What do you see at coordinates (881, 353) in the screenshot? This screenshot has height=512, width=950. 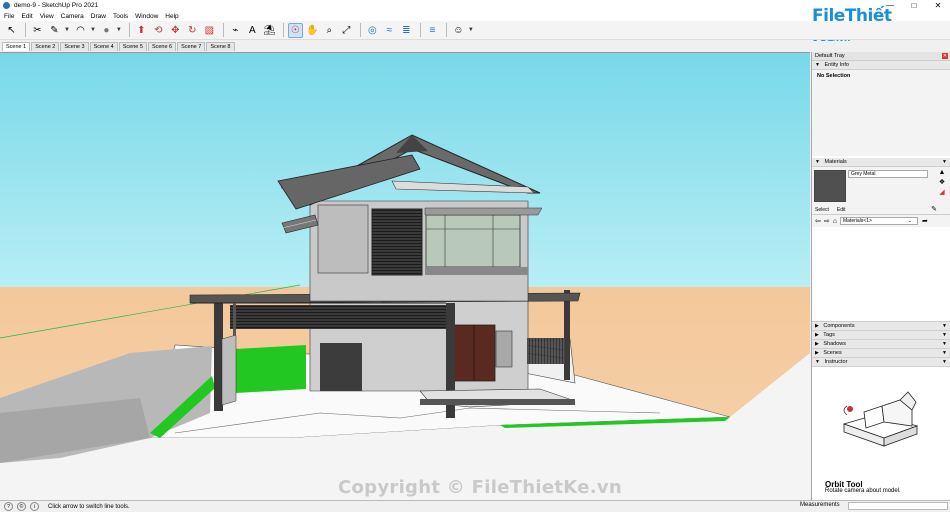 I see `panel-scenes: ▶ Scenes ▼` at bounding box center [881, 353].